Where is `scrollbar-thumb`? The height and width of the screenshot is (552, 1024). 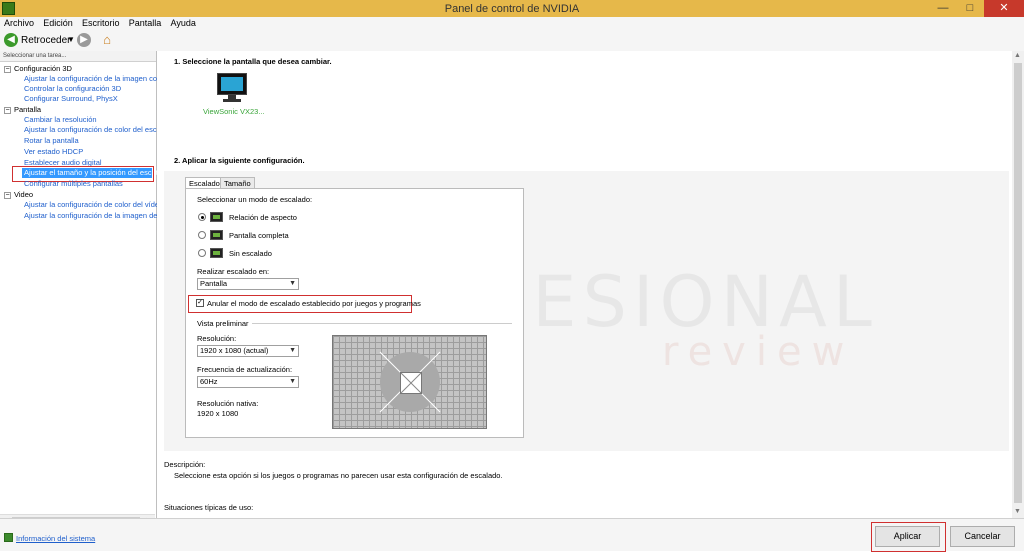
scrollbar-thumb is located at coordinates (1018, 283).